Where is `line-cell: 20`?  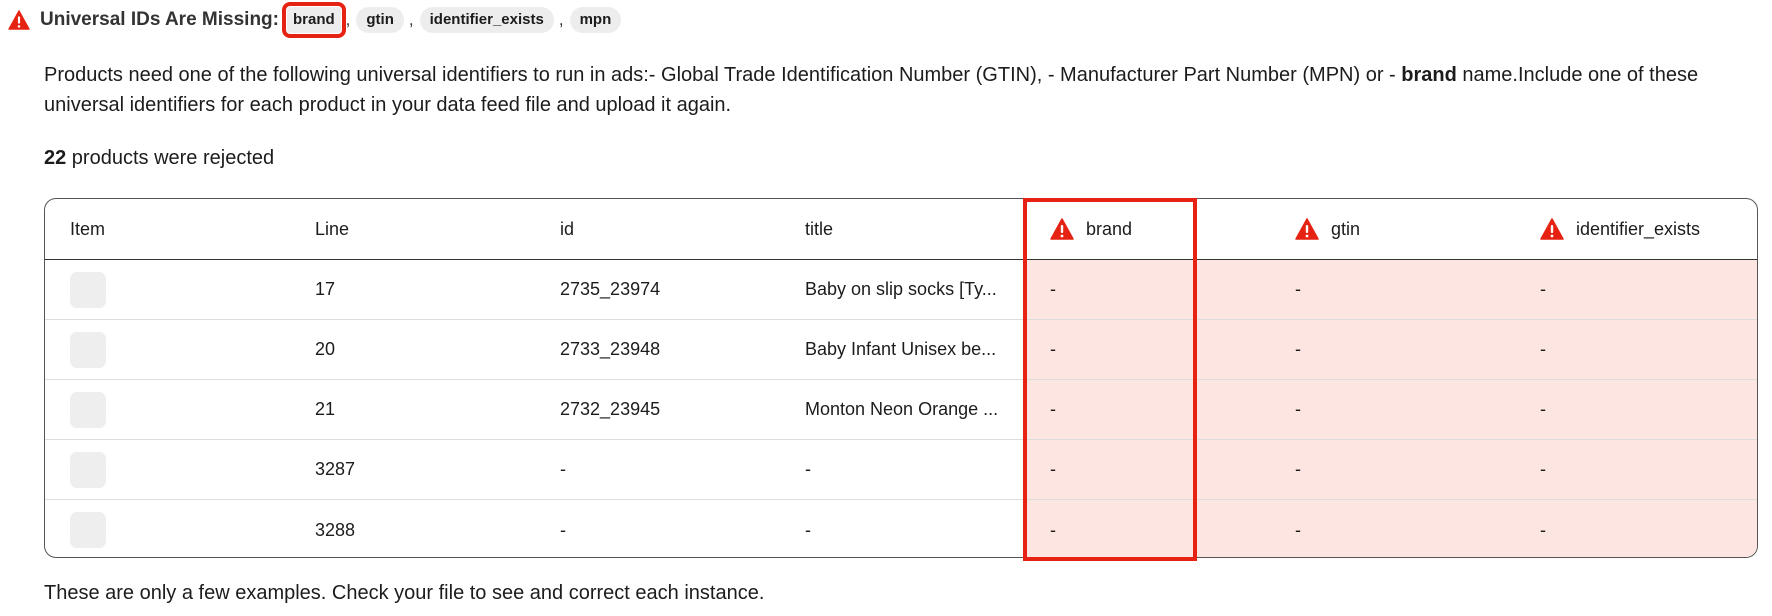 line-cell: 20 is located at coordinates (325, 349).